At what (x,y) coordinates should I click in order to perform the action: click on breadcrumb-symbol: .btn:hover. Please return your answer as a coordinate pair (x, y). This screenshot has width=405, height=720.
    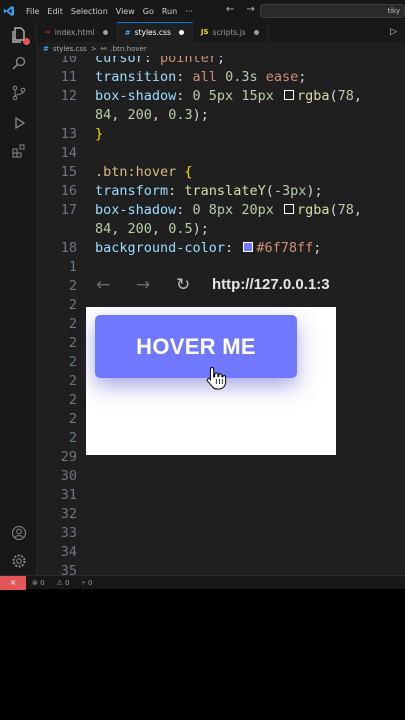
    Looking at the image, I should click on (128, 49).